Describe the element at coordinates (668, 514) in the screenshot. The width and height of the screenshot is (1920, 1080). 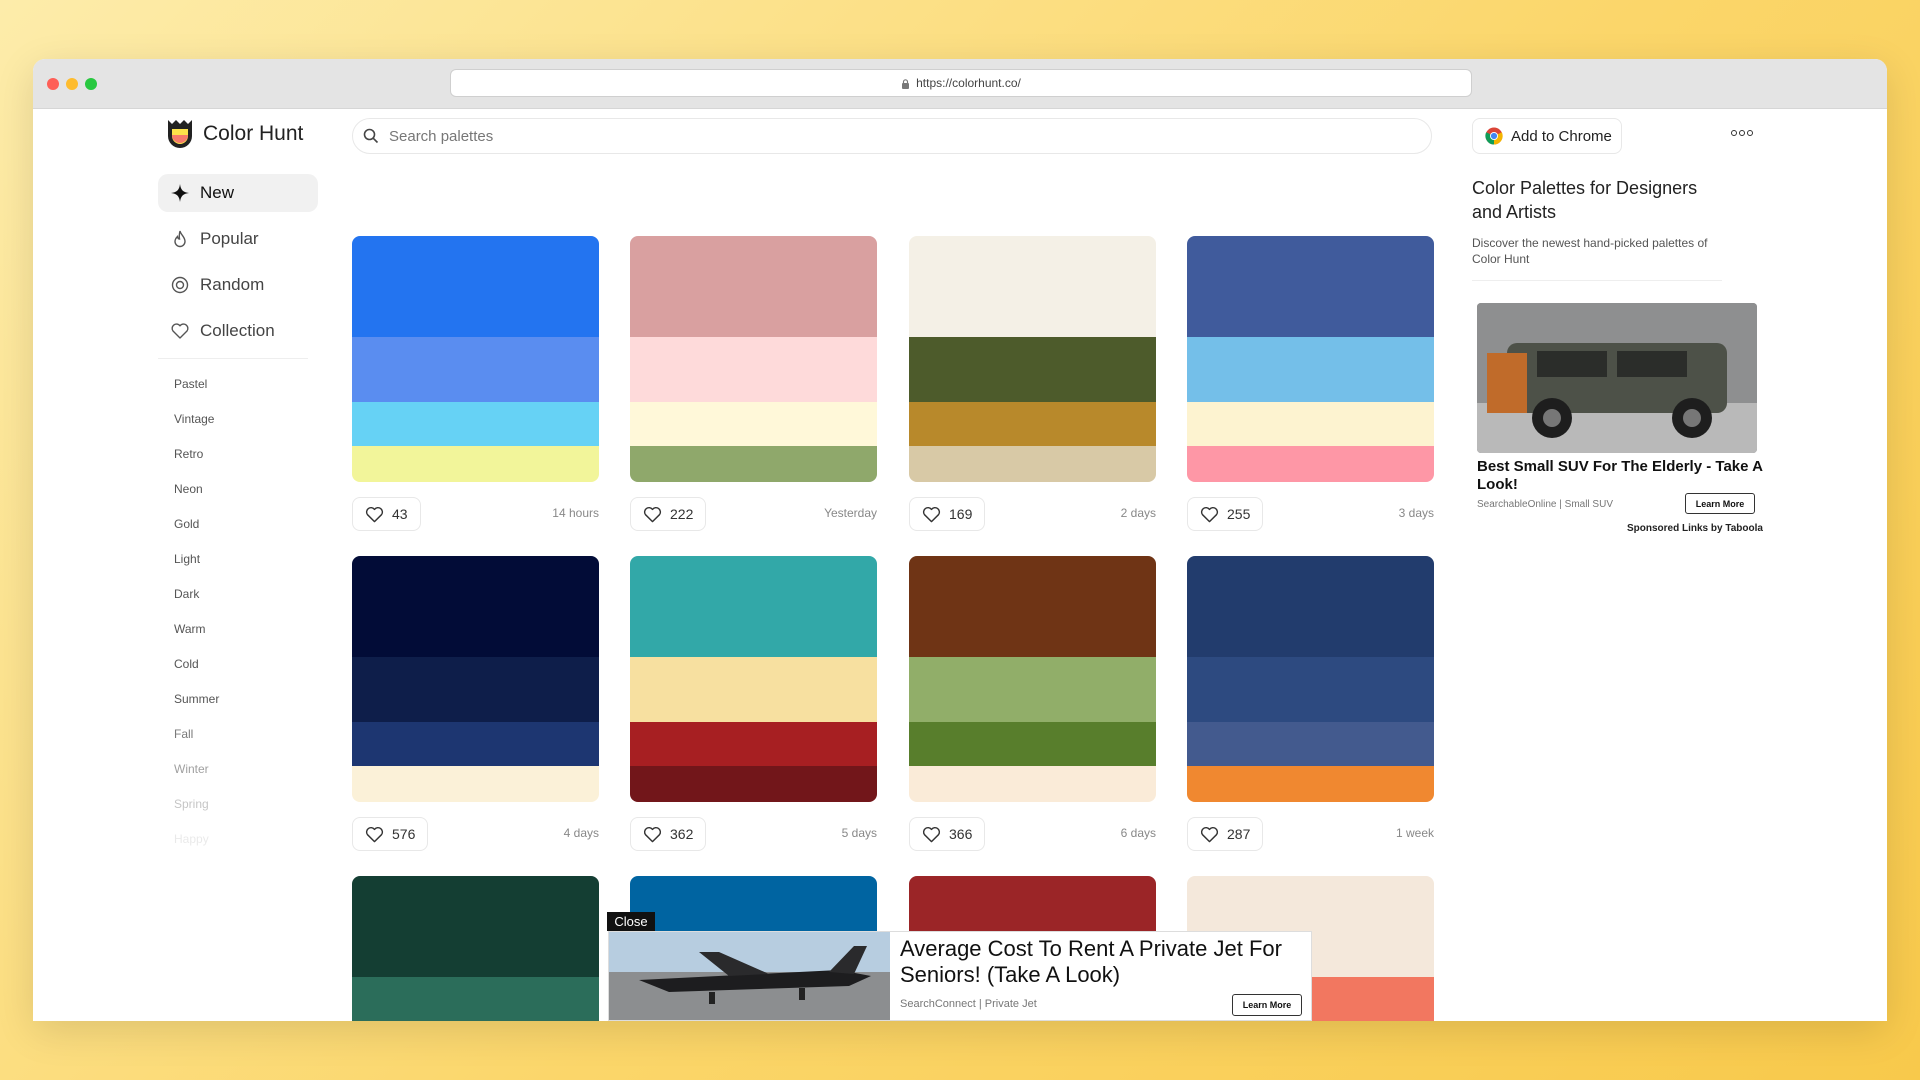
I see `like-button: 222` at that location.